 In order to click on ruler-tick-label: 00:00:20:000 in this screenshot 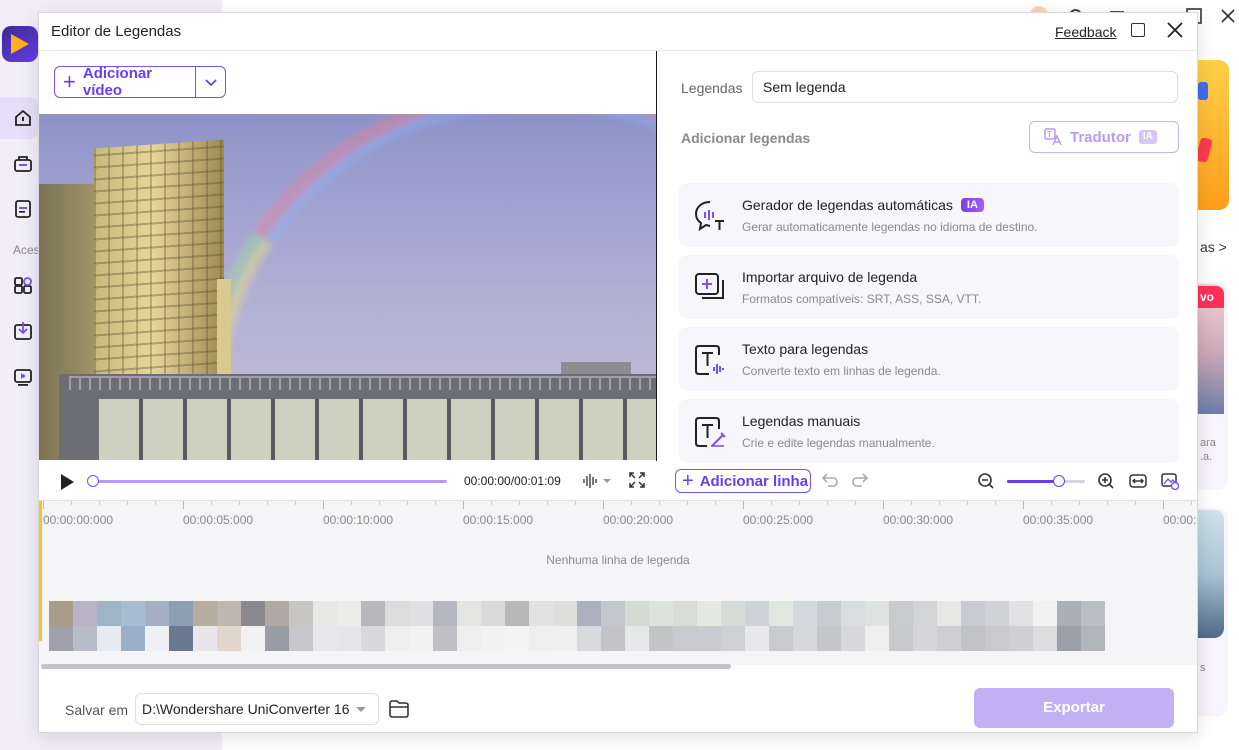, I will do `click(638, 520)`.